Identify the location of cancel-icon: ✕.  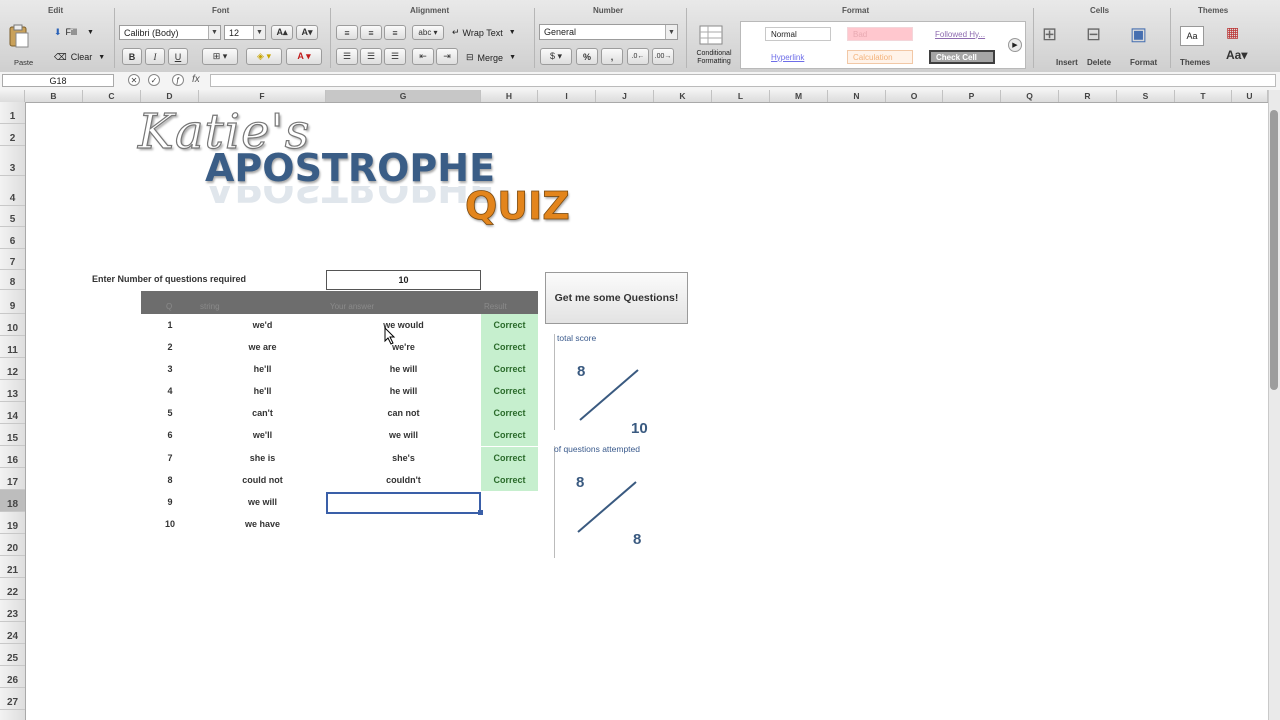
(134, 80).